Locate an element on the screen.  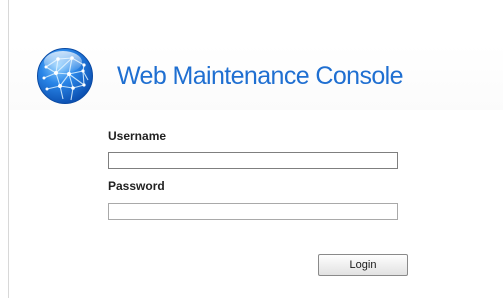
username-label: Username is located at coordinates (137, 136).